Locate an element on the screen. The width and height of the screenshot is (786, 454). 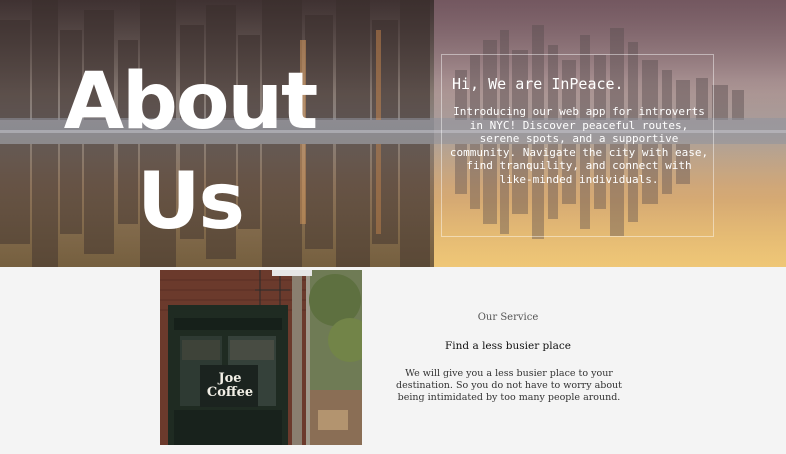
service-label: Our Service is located at coordinates (508, 317).